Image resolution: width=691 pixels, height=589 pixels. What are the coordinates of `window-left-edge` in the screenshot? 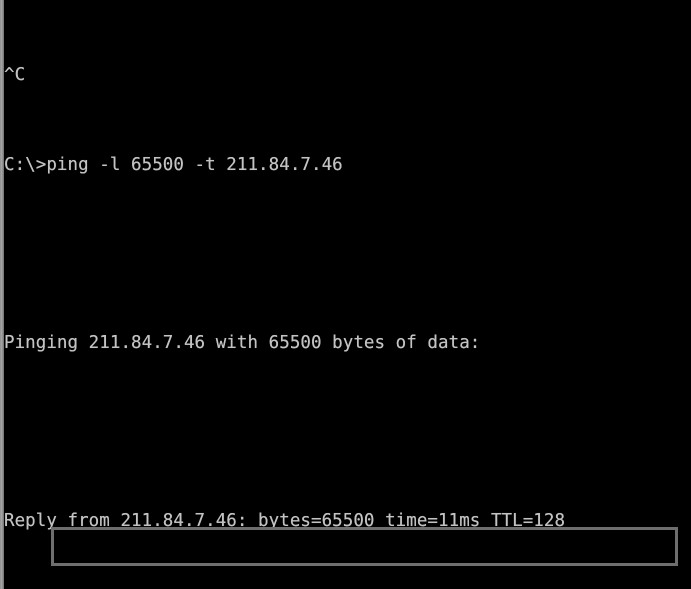 It's located at (2, 294).